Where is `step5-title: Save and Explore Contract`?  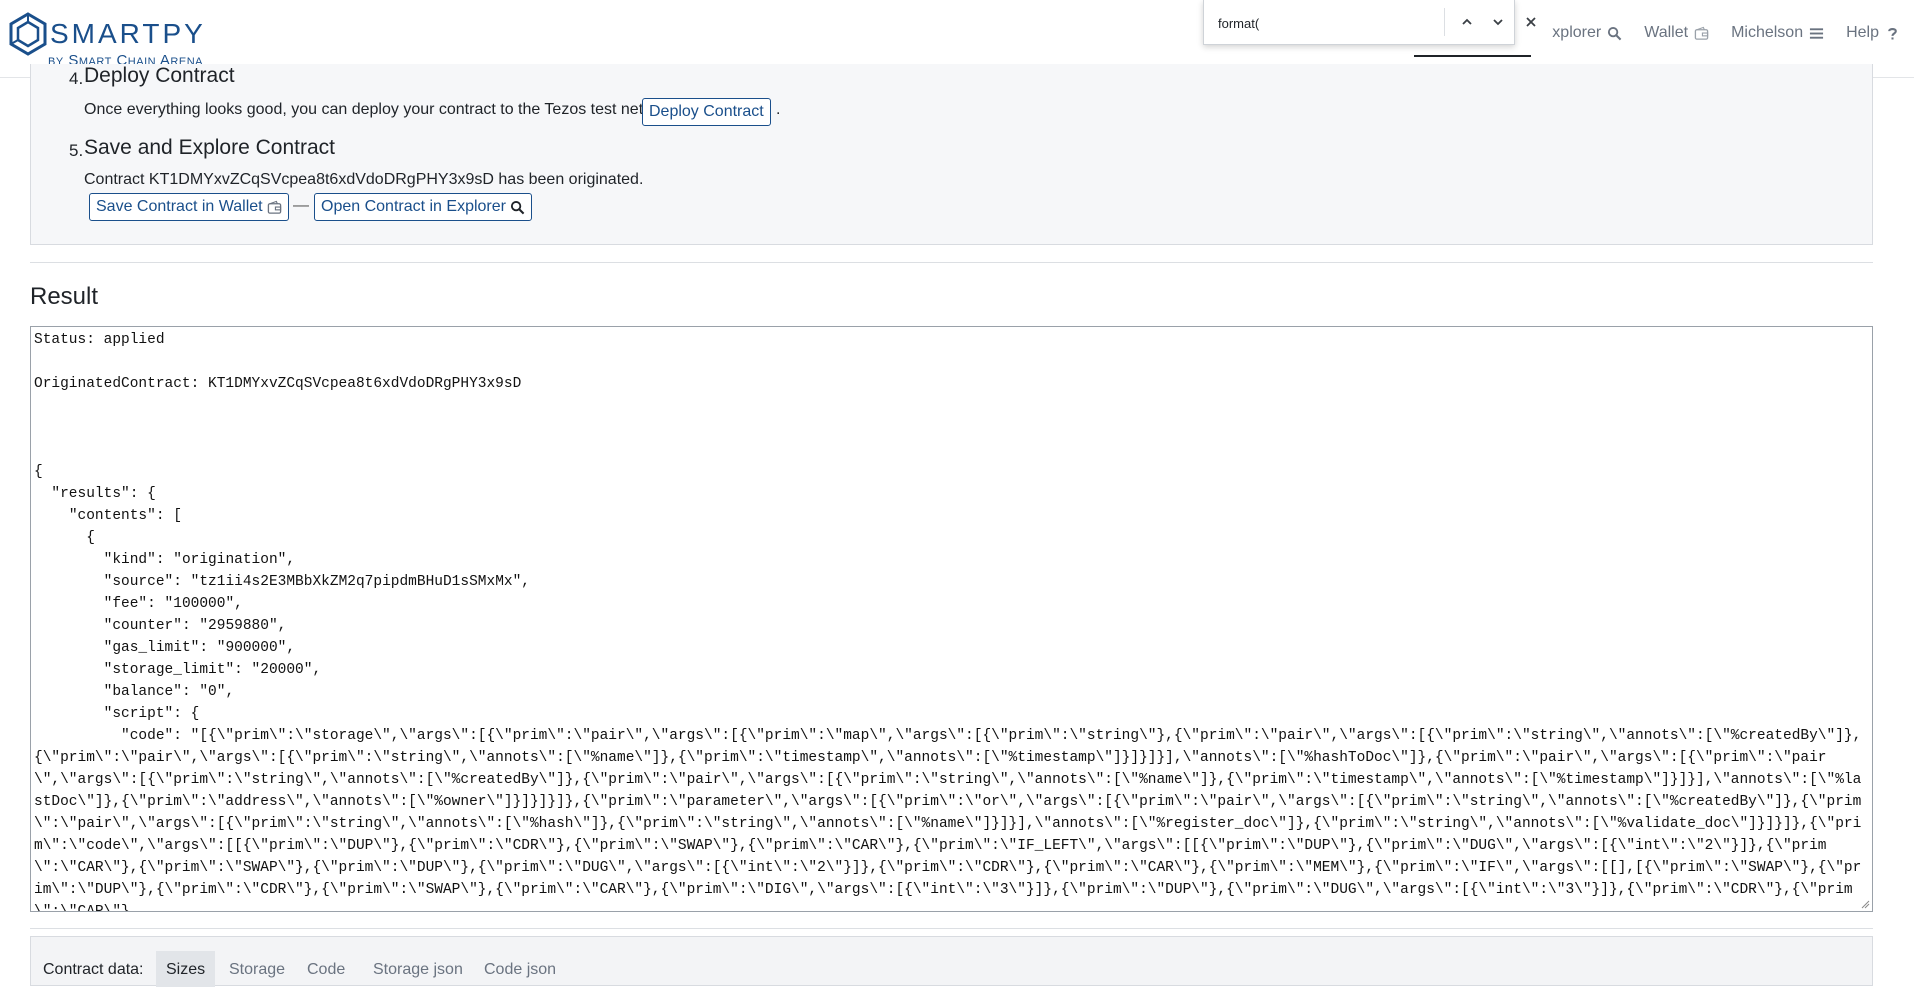
step5-title: Save and Explore Contract is located at coordinates (209, 147).